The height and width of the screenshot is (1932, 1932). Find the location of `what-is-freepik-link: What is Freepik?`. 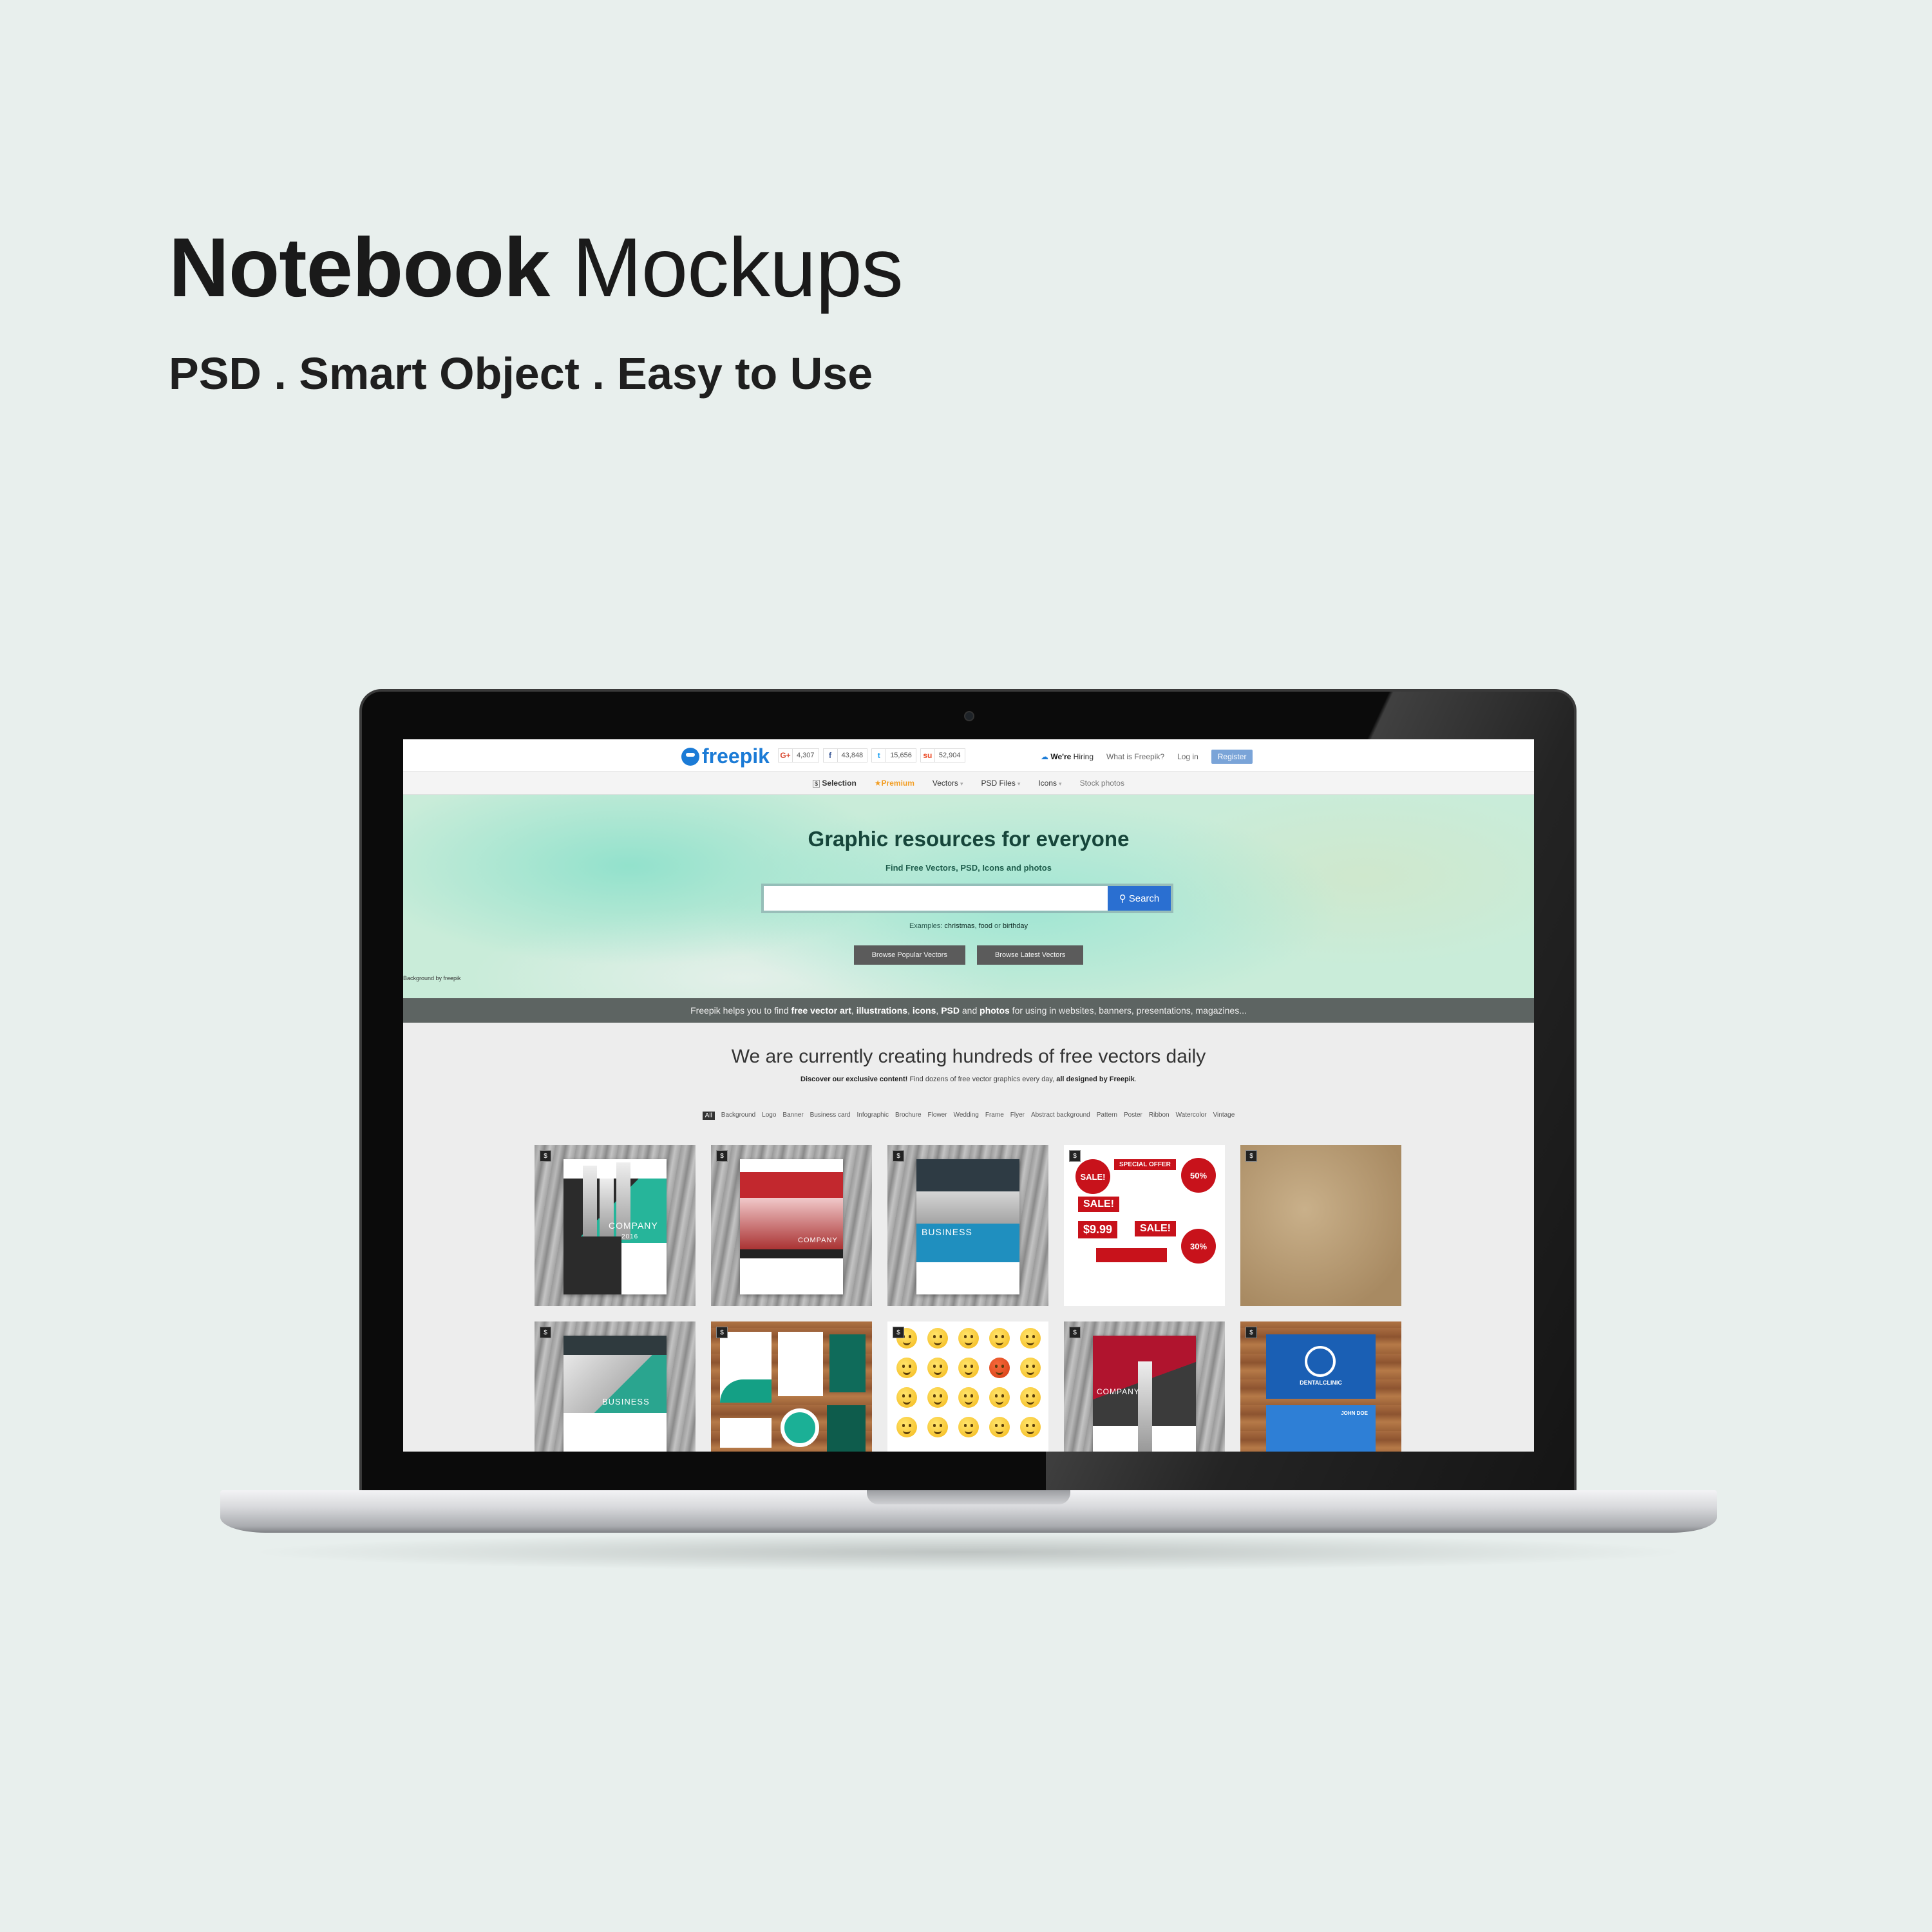

what-is-freepik-link: What is Freepik? is located at coordinates (1135, 756).